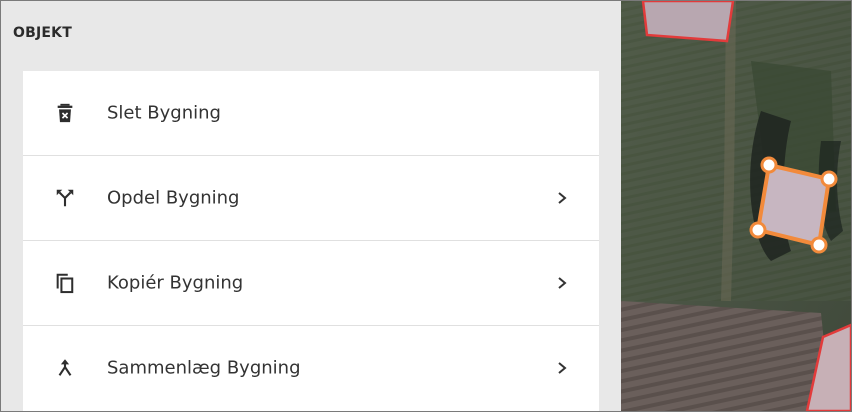 This screenshot has height=412, width=852. What do you see at coordinates (688, 22) in the screenshot?
I see `building-shape` at bounding box center [688, 22].